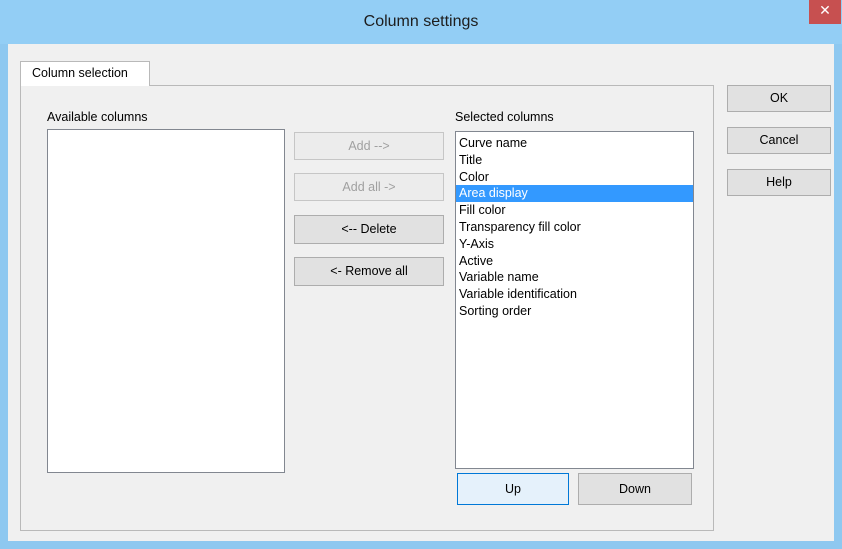 This screenshot has width=842, height=549. I want to click on title-bar: Column settings ✕, so click(421, 22).